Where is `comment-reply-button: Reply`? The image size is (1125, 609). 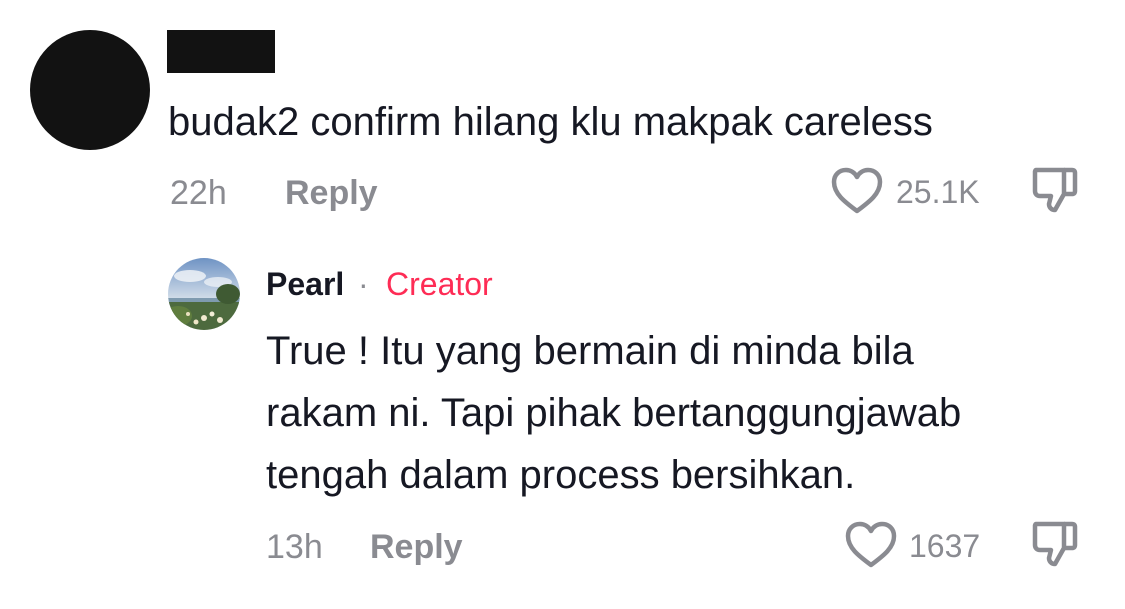
comment-reply-button: Reply is located at coordinates (331, 193).